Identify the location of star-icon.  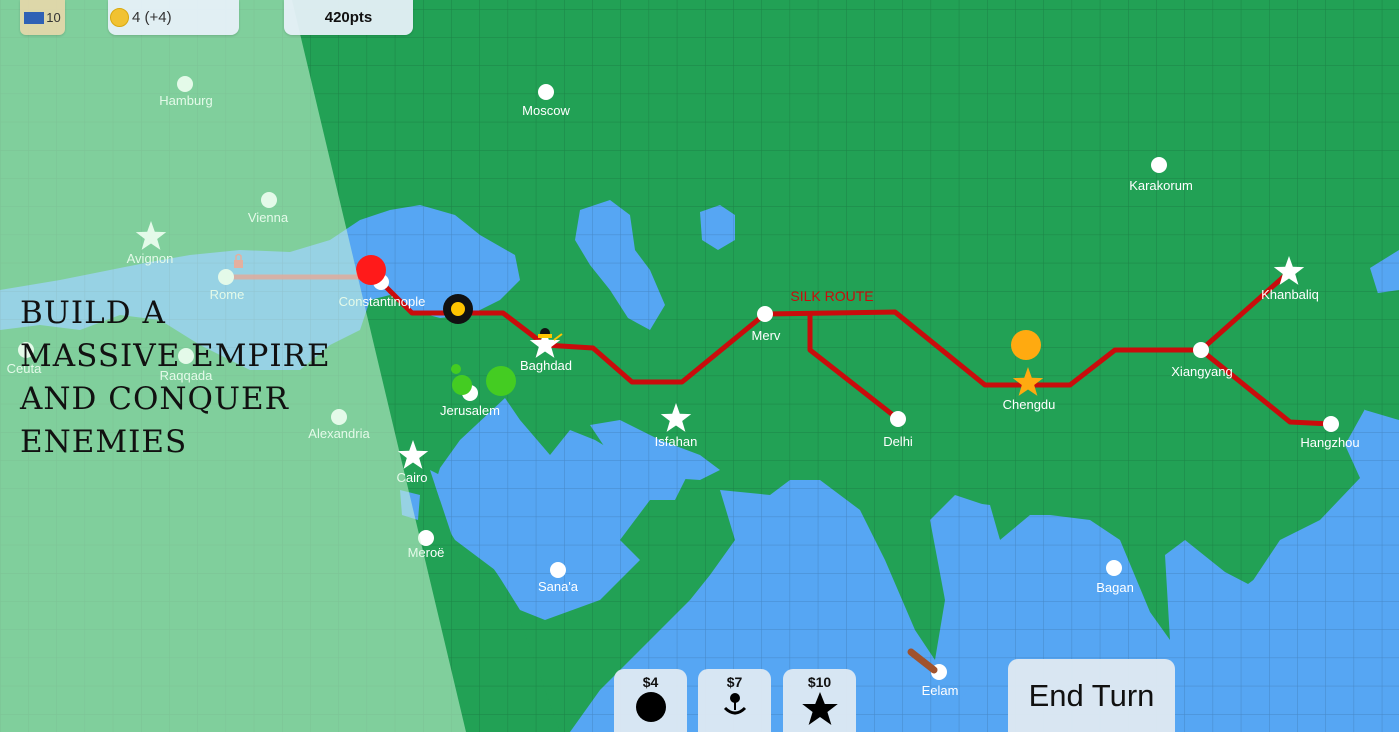
(819, 708).